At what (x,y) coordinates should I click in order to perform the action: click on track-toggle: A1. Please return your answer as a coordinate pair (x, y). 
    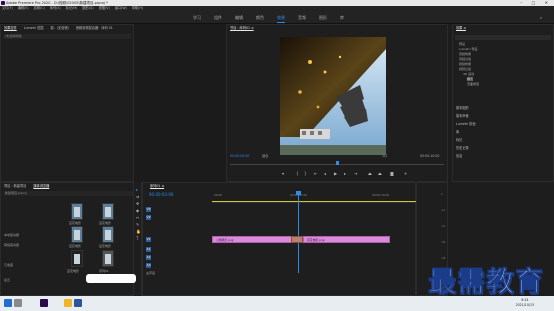
    Looking at the image, I should click on (148, 249).